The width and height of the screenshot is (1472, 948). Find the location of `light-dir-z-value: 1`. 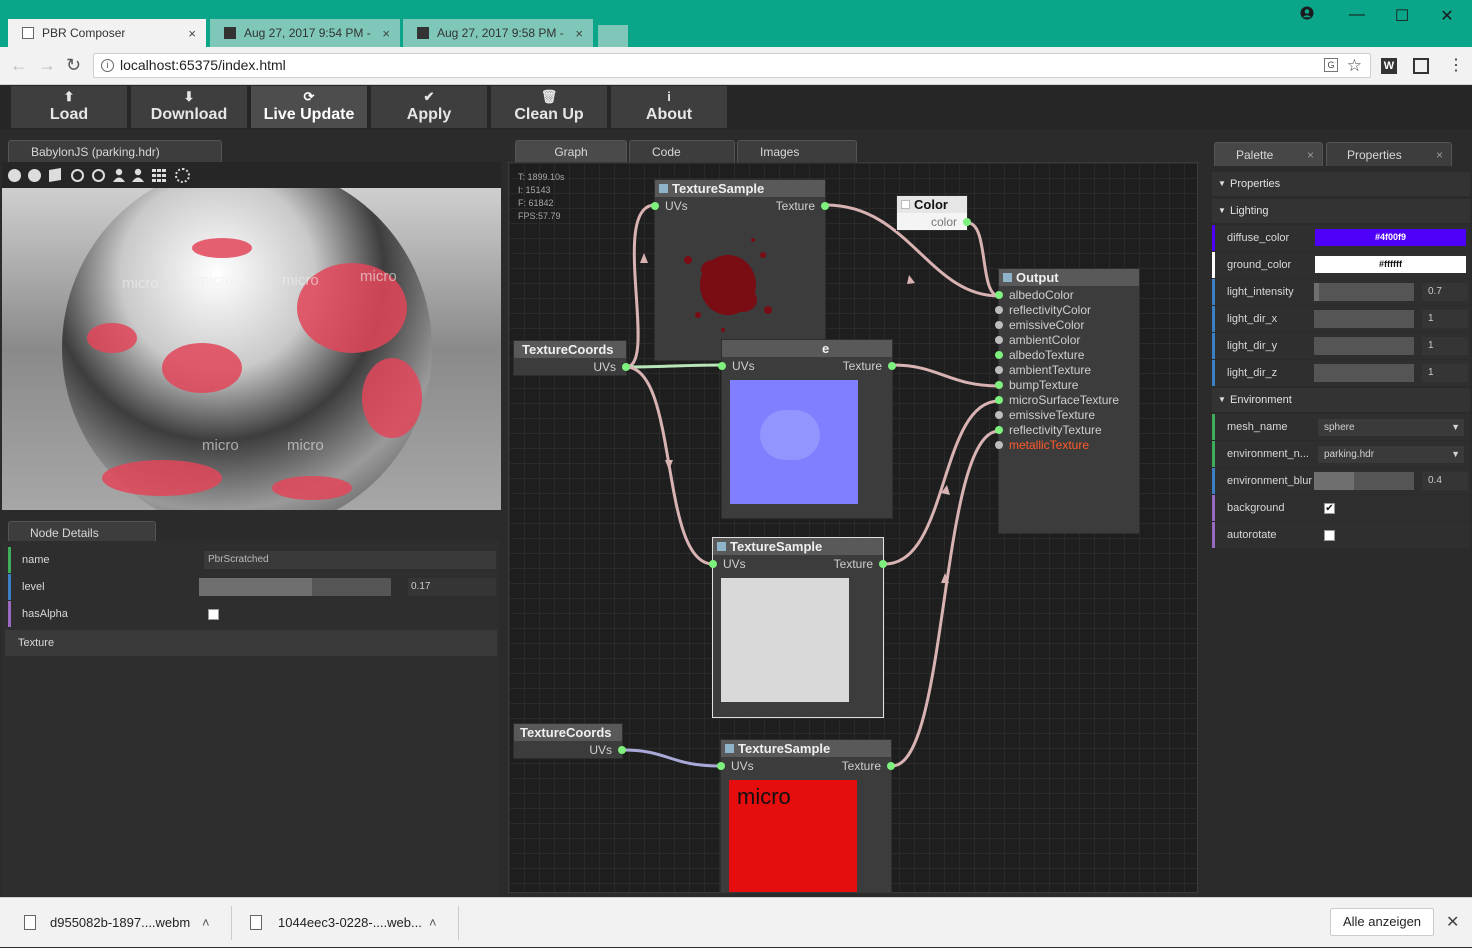

light-dir-z-value: 1 is located at coordinates (1445, 373).